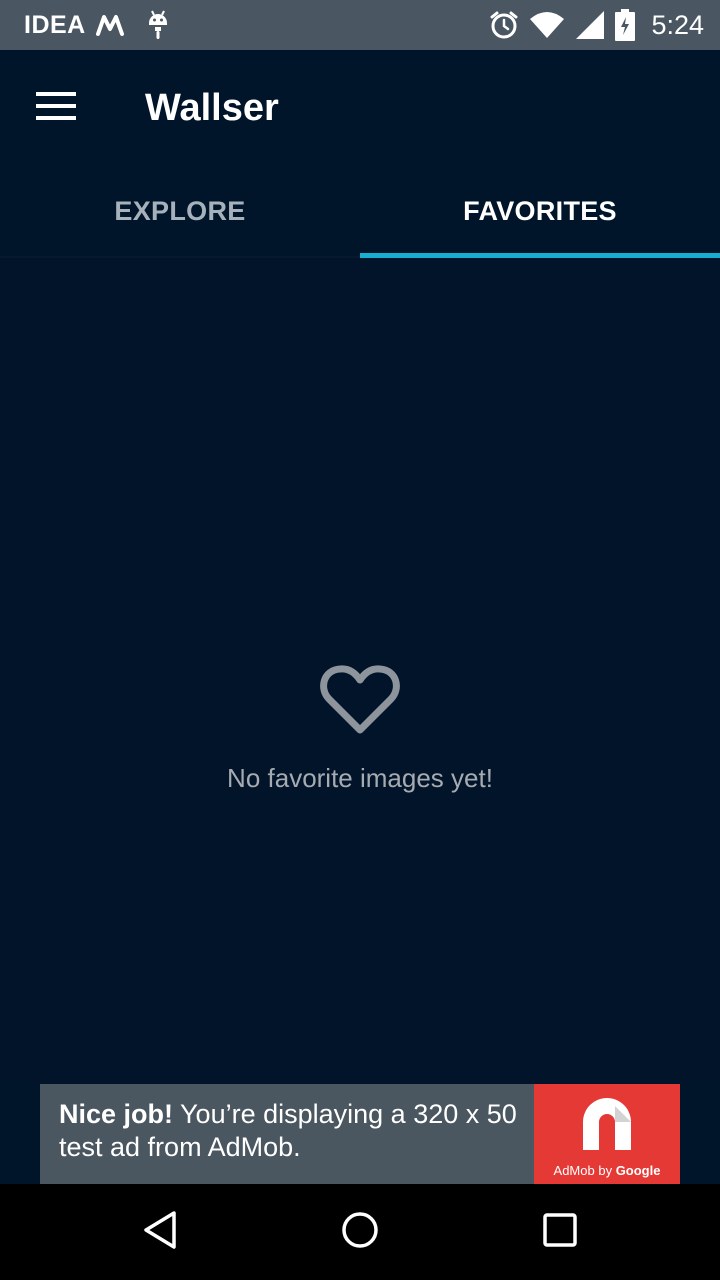 Image resolution: width=720 pixels, height=1280 pixels. What do you see at coordinates (607, 1124) in the screenshot?
I see `admob-icon` at bounding box center [607, 1124].